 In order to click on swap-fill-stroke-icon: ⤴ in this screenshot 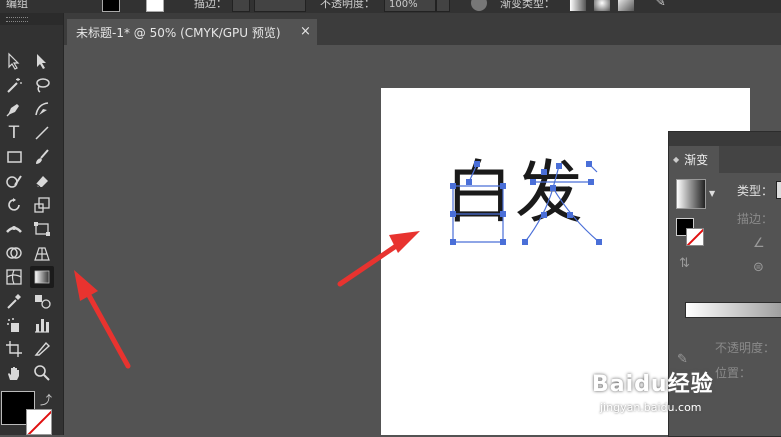, I will do `click(46, 399)`.